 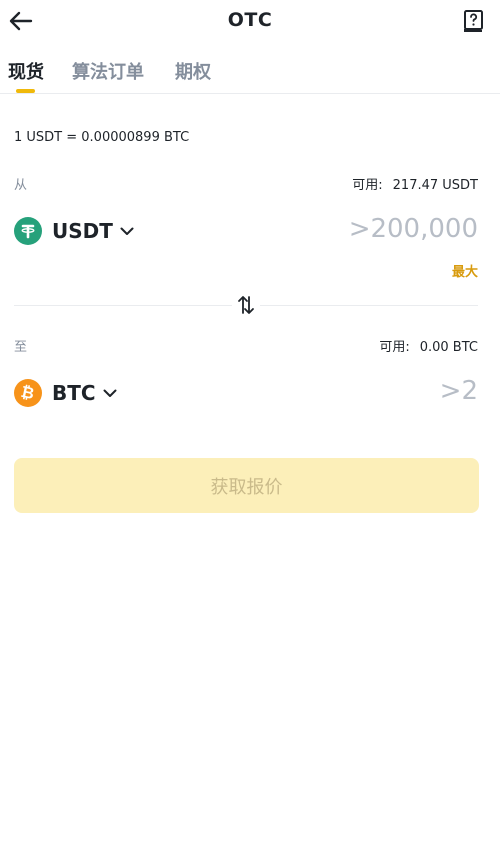 What do you see at coordinates (250, 93) in the screenshot?
I see `tabs-divider` at bounding box center [250, 93].